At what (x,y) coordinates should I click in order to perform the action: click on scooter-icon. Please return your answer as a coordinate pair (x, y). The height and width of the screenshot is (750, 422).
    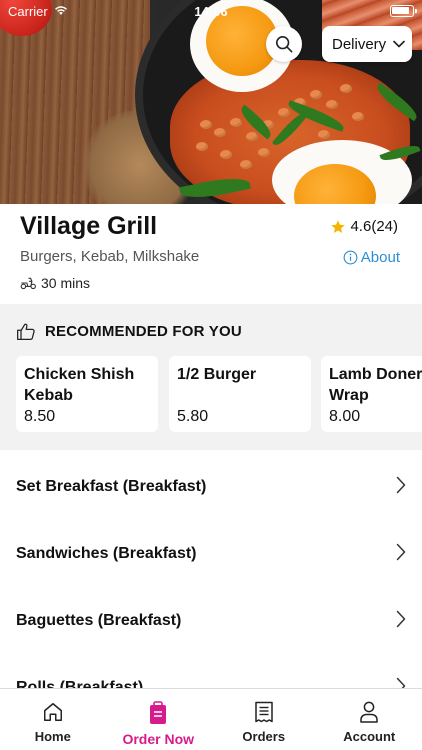
    Looking at the image, I should click on (28, 283).